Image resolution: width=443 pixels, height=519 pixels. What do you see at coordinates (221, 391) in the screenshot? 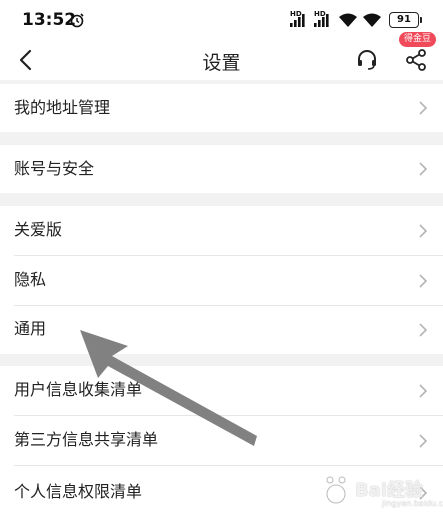
I see `list-item-data-collection: 用户信息收集清单` at bounding box center [221, 391].